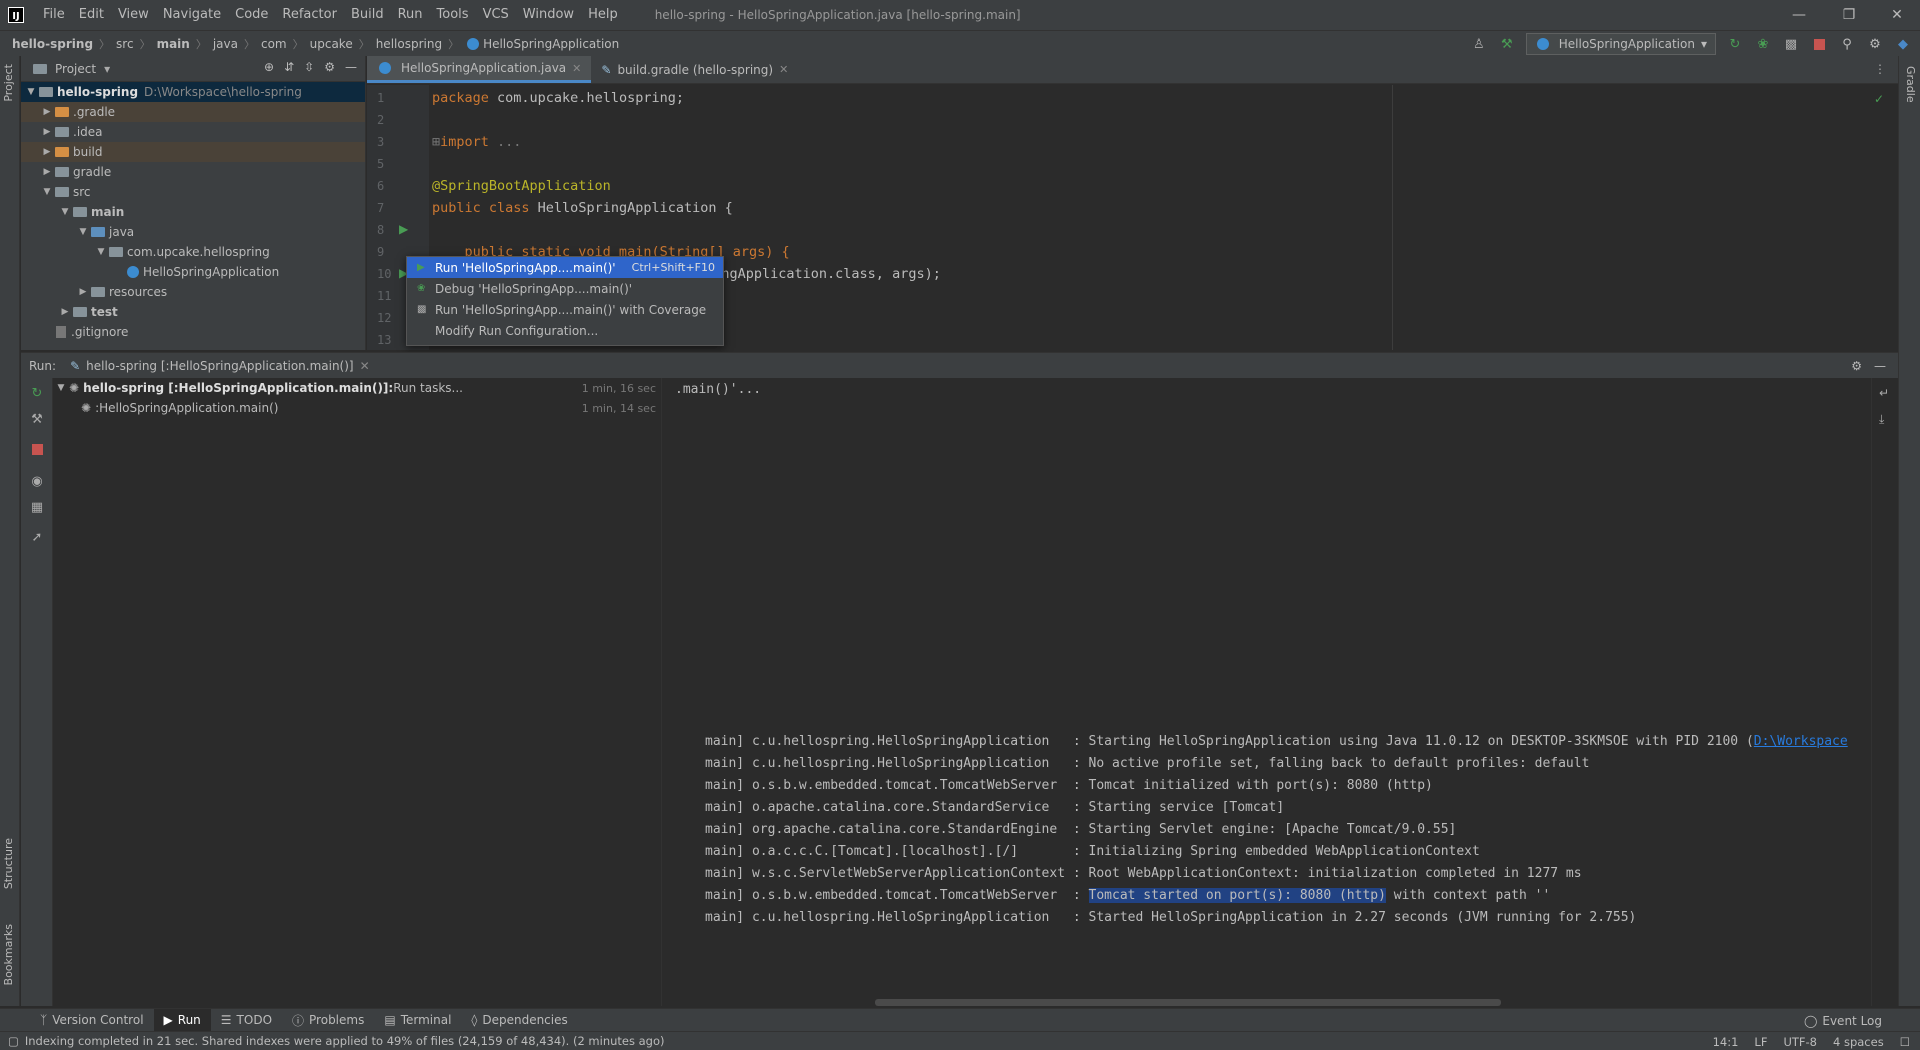  Describe the element at coordinates (37, 420) in the screenshot. I see `wrench-icon: ⚒` at that location.